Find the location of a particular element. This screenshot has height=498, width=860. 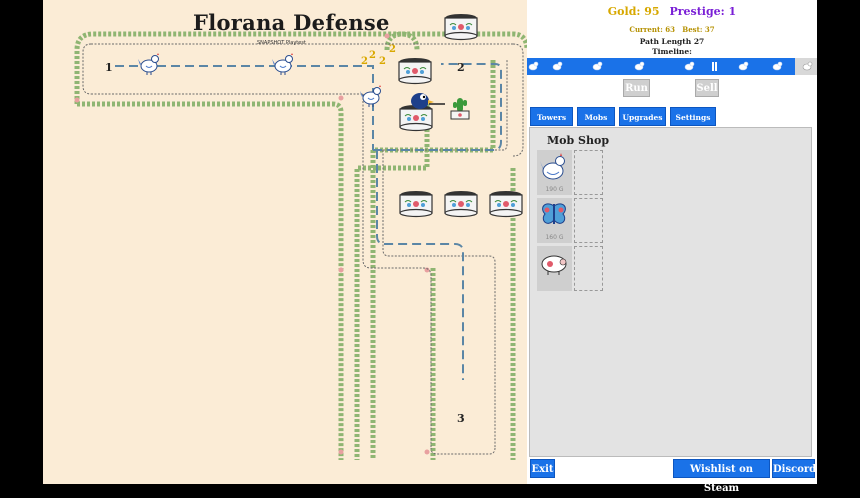

node-label-3: 3 is located at coordinates (461, 418).